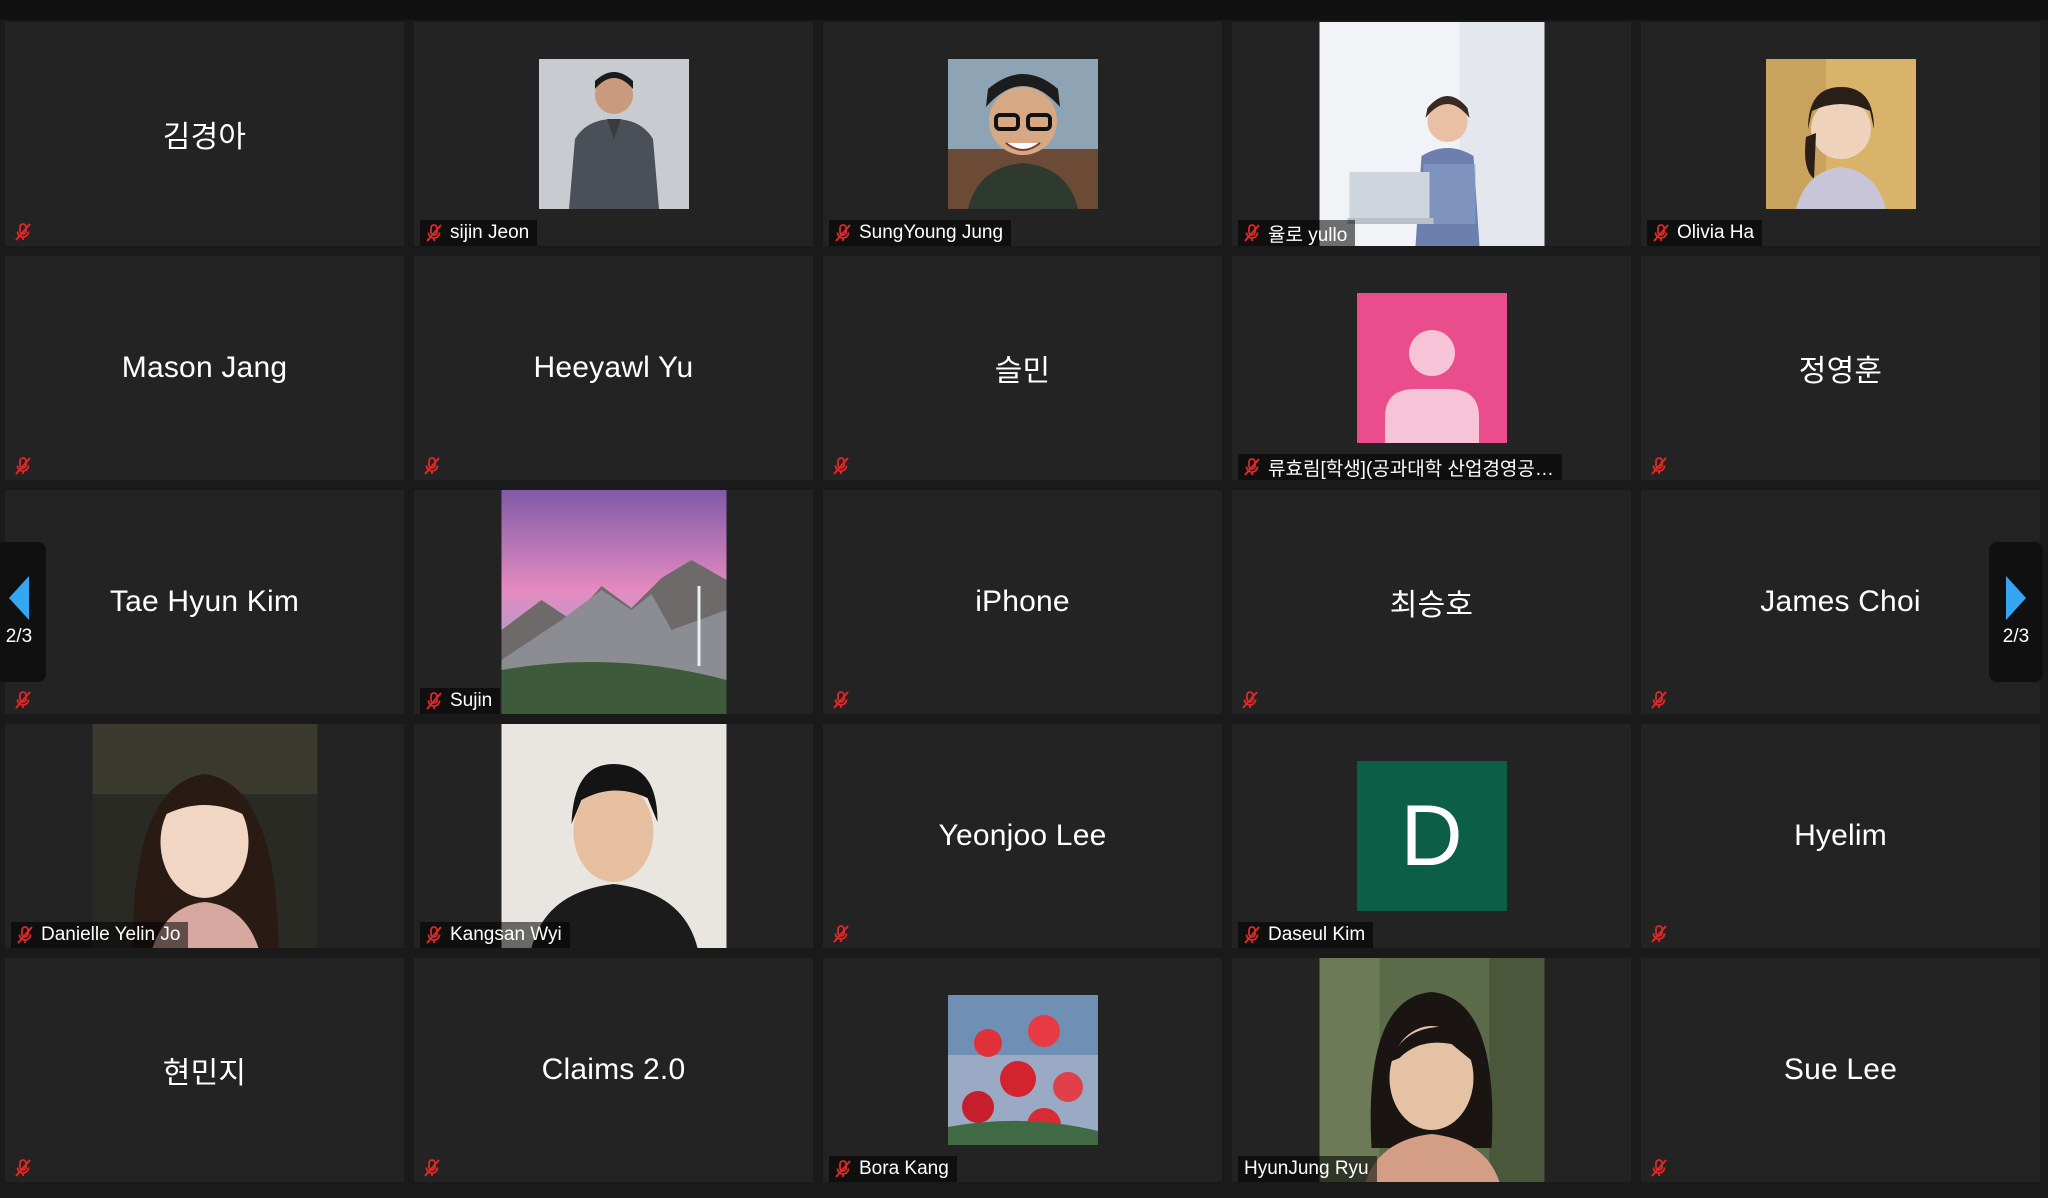 The width and height of the screenshot is (2048, 1198). I want to click on participant-name: Heeyawl Yu, so click(613, 367).